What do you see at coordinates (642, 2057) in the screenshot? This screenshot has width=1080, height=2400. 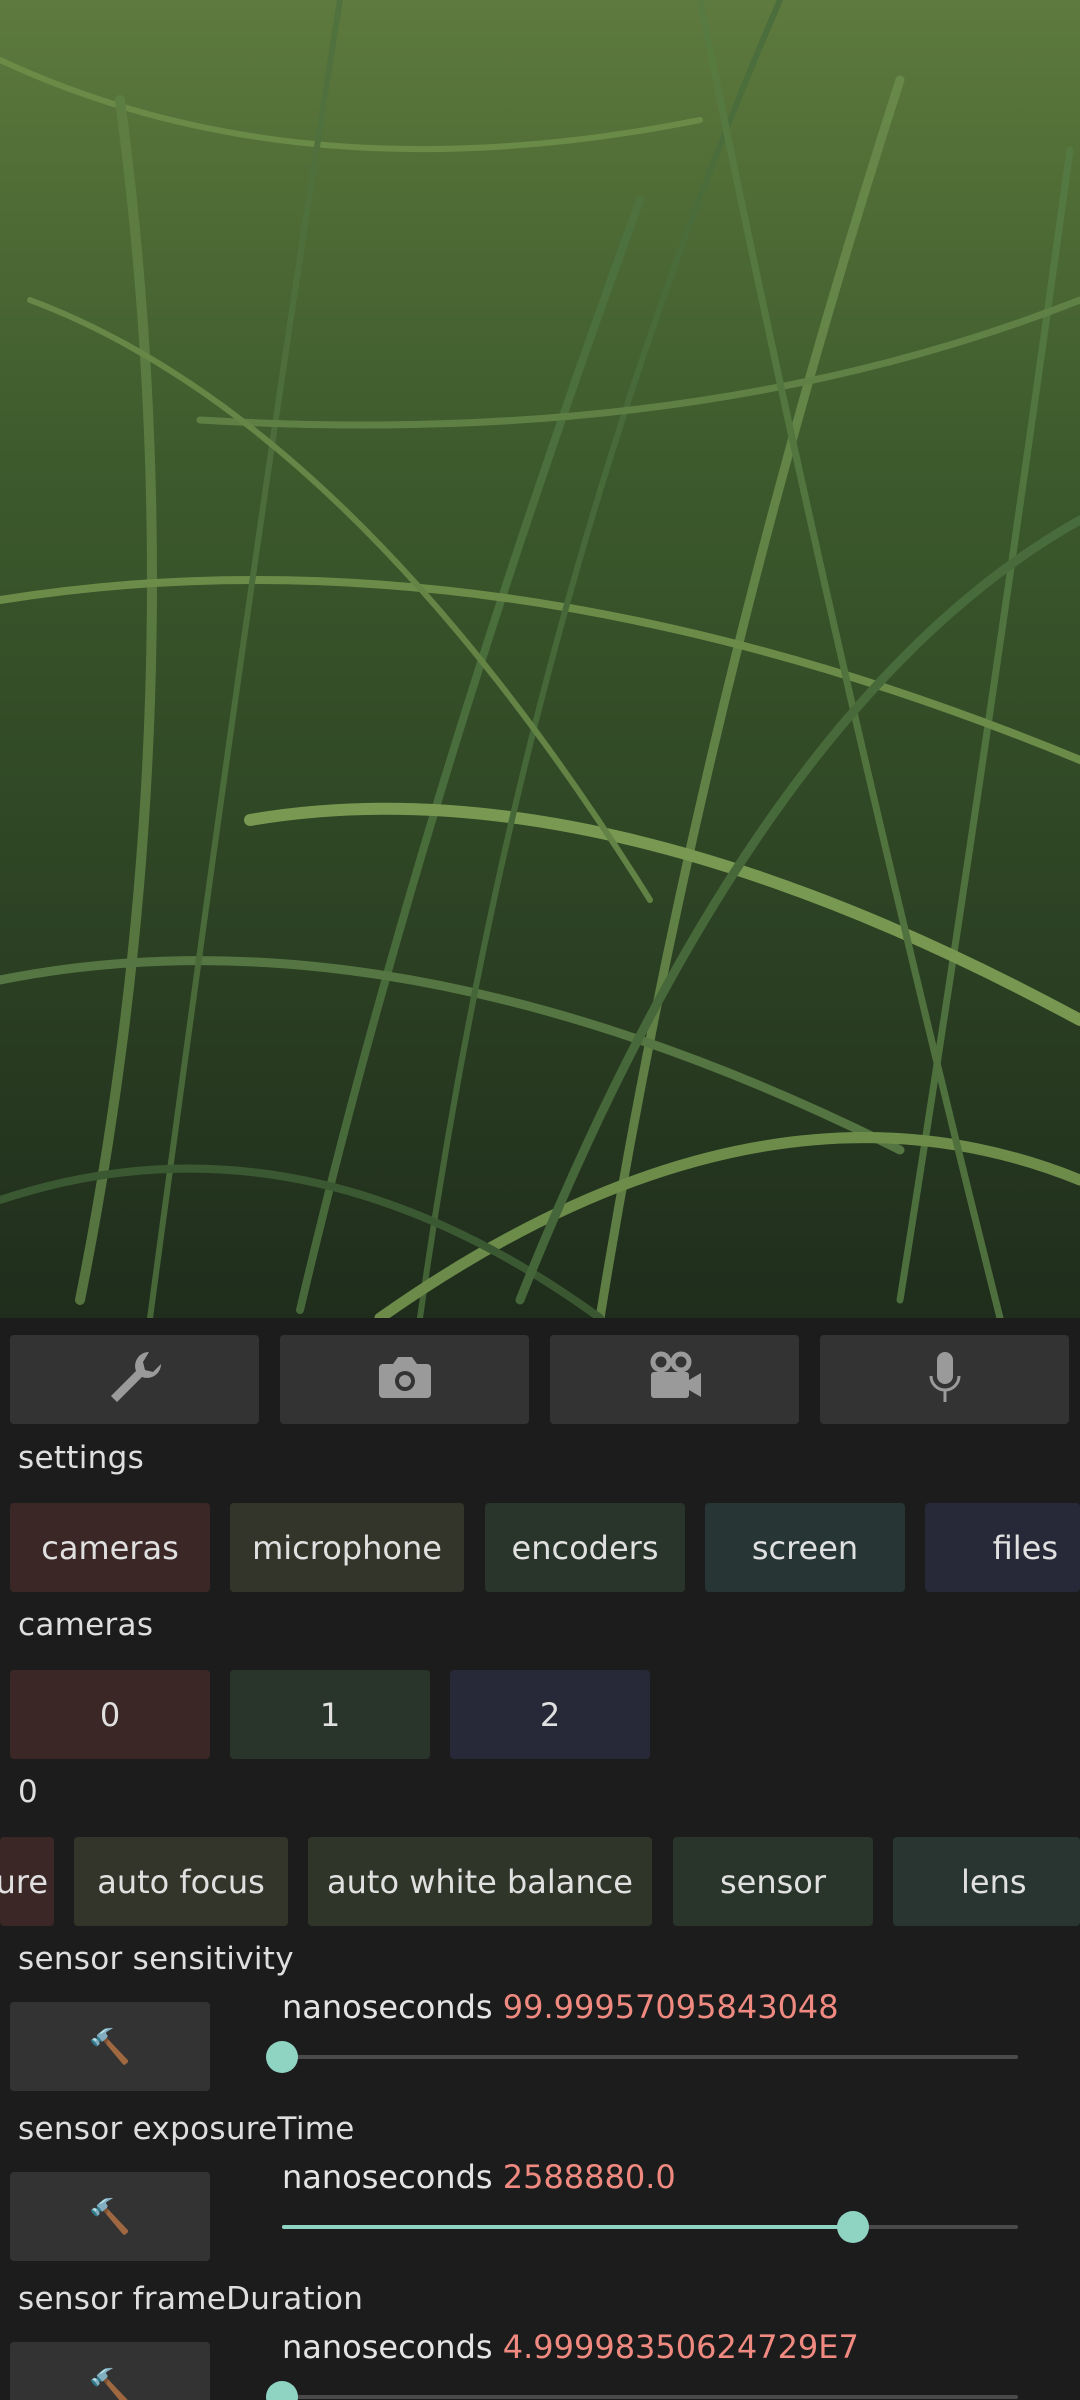 I see `sensor-sensitivity-slider` at bounding box center [642, 2057].